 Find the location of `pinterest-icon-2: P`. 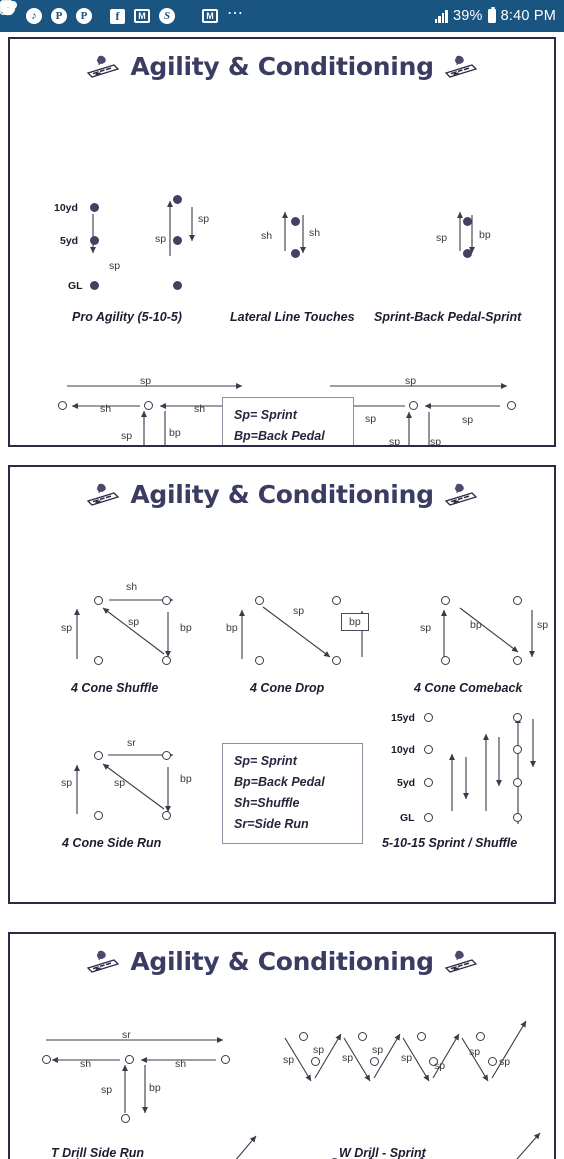

pinterest-icon-2: P is located at coordinates (84, 16).